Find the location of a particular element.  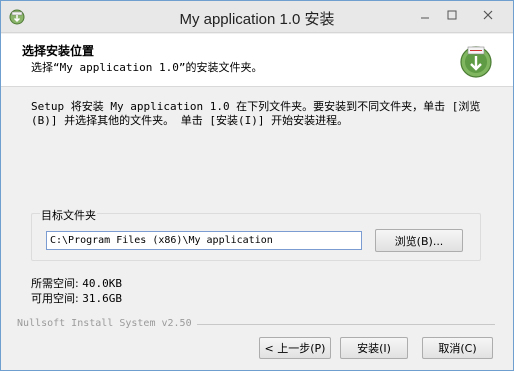

install-button: 安装(I) is located at coordinates (374, 348).